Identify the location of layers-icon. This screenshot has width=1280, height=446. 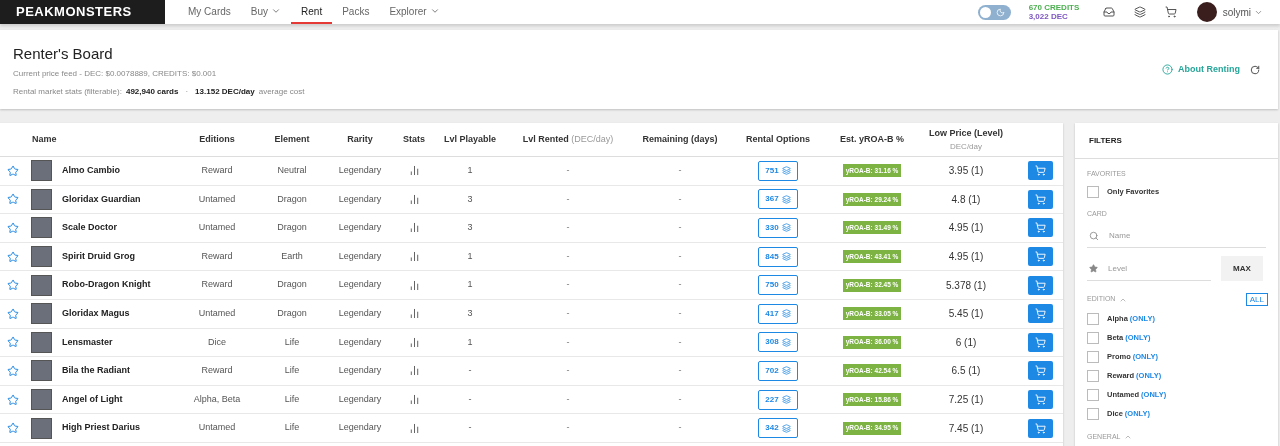
(1139, 12).